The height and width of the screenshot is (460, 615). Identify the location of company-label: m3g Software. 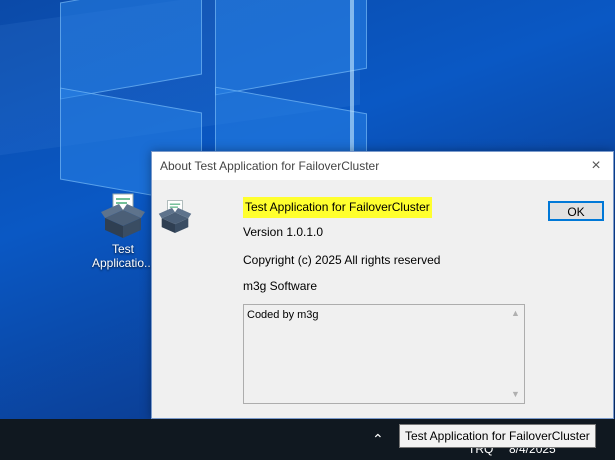
(280, 286).